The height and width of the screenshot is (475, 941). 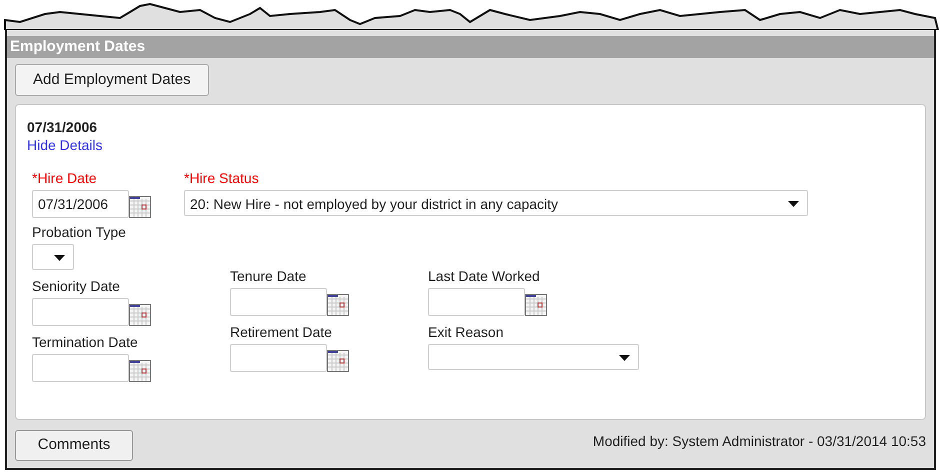 I want to click on field-label: Termination Date, so click(x=85, y=342).